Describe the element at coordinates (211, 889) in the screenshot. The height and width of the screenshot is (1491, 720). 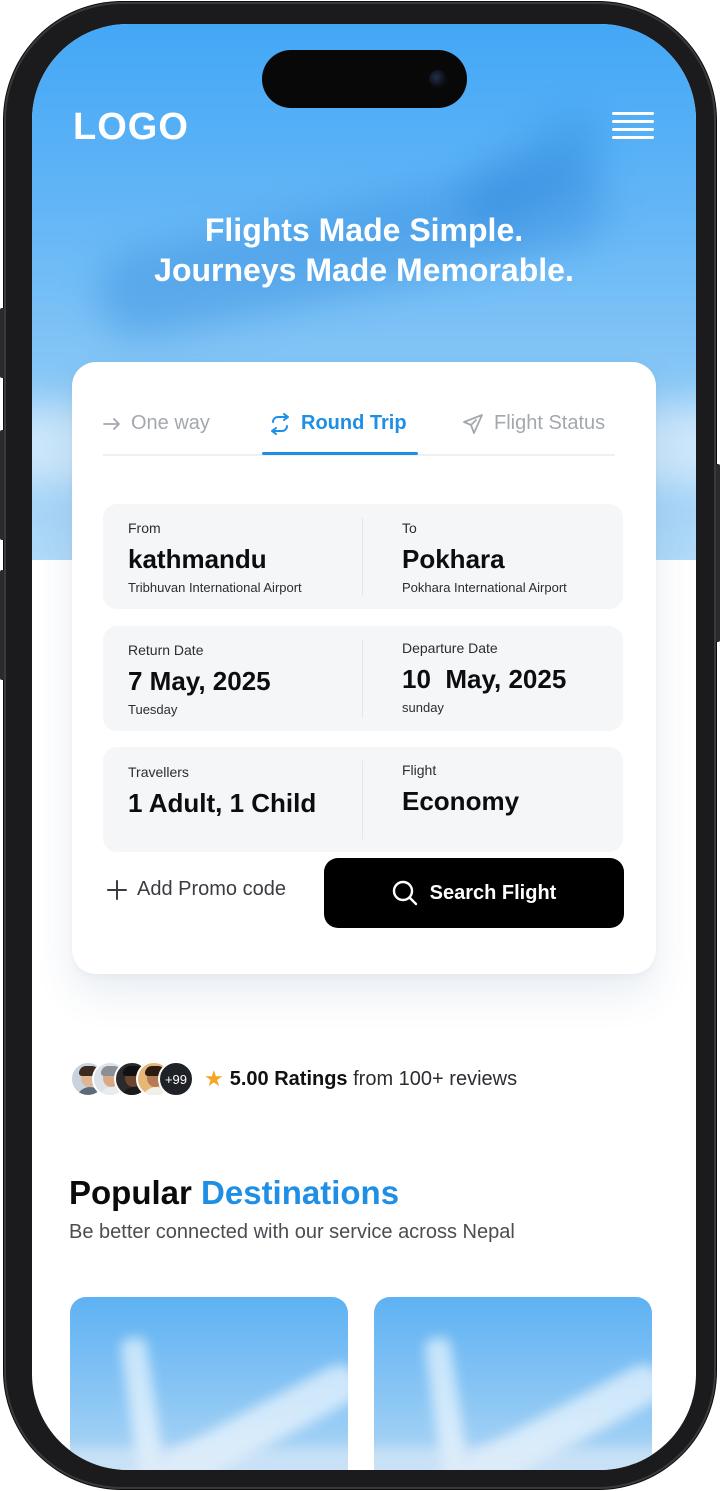
I see `promo-label: Add Promo code` at that location.